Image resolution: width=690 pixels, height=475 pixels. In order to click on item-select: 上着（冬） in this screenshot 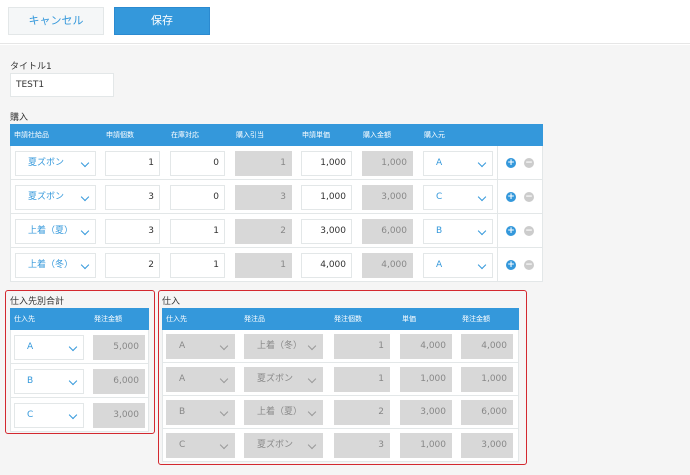, I will do `click(55, 265)`.